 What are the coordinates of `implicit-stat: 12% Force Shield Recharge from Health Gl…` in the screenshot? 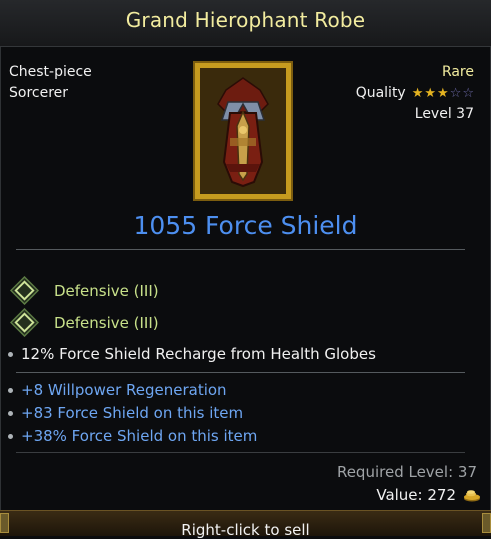 It's located at (192, 354).